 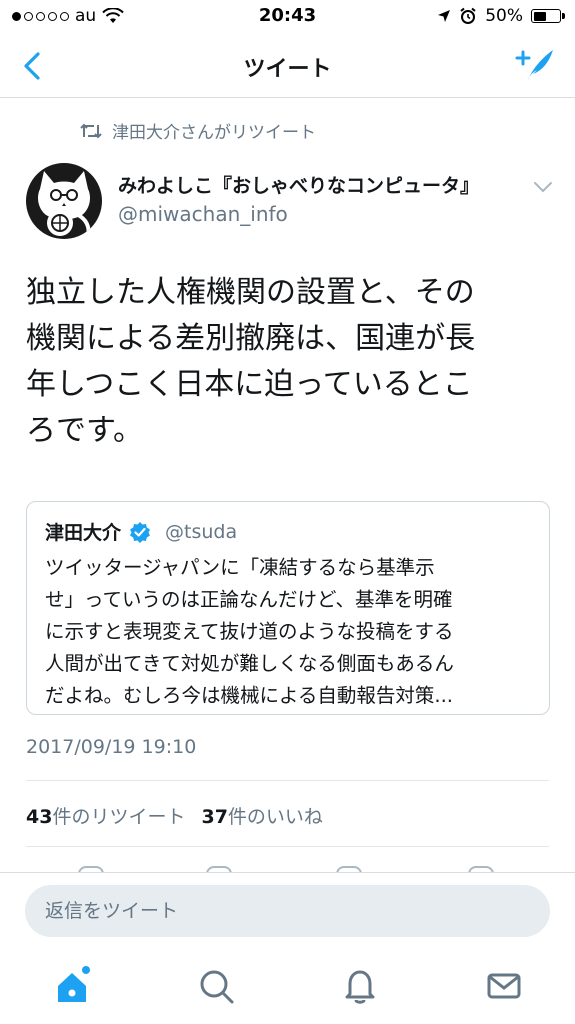 I want to click on author-name: みわよしこ『おしゃべりなコンピュータ』, so click(x=298, y=184).